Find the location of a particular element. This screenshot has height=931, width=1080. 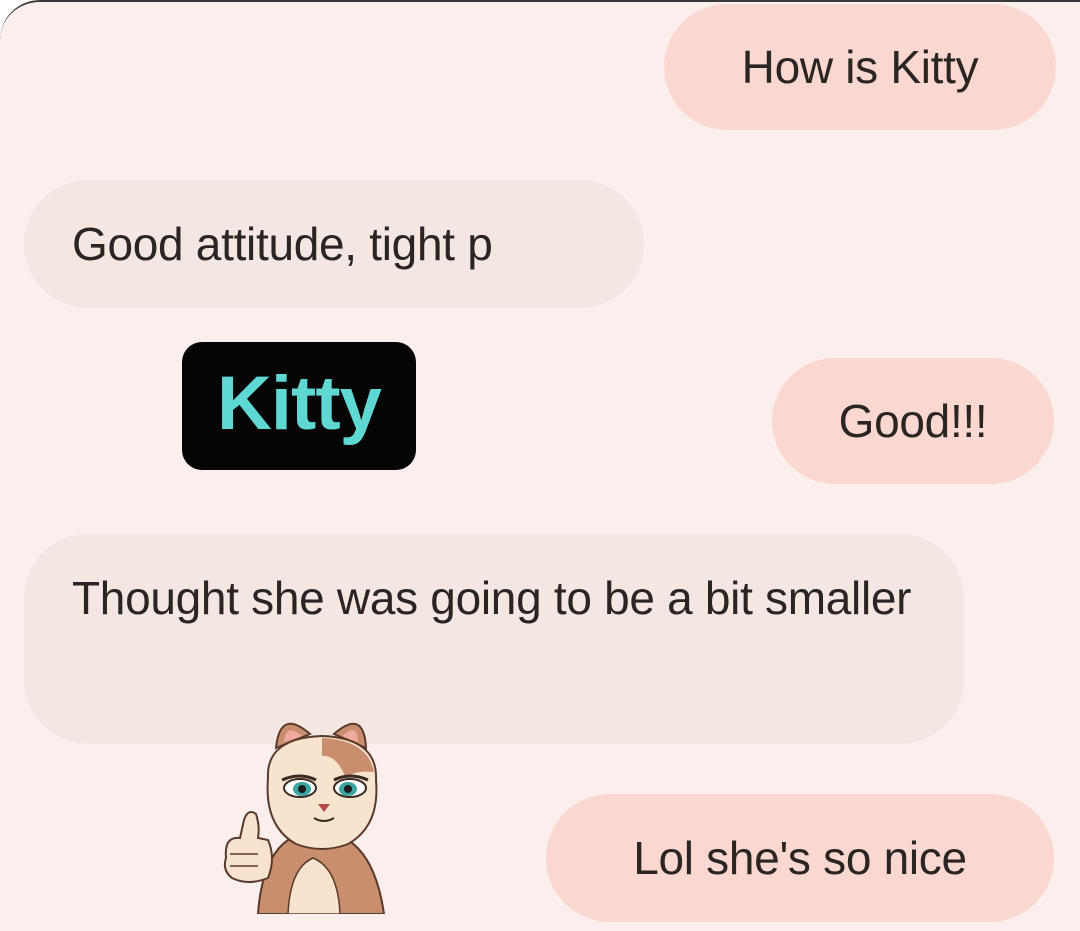

message-bubble-outgoing: Lol she's so nice is located at coordinates (800, 858).